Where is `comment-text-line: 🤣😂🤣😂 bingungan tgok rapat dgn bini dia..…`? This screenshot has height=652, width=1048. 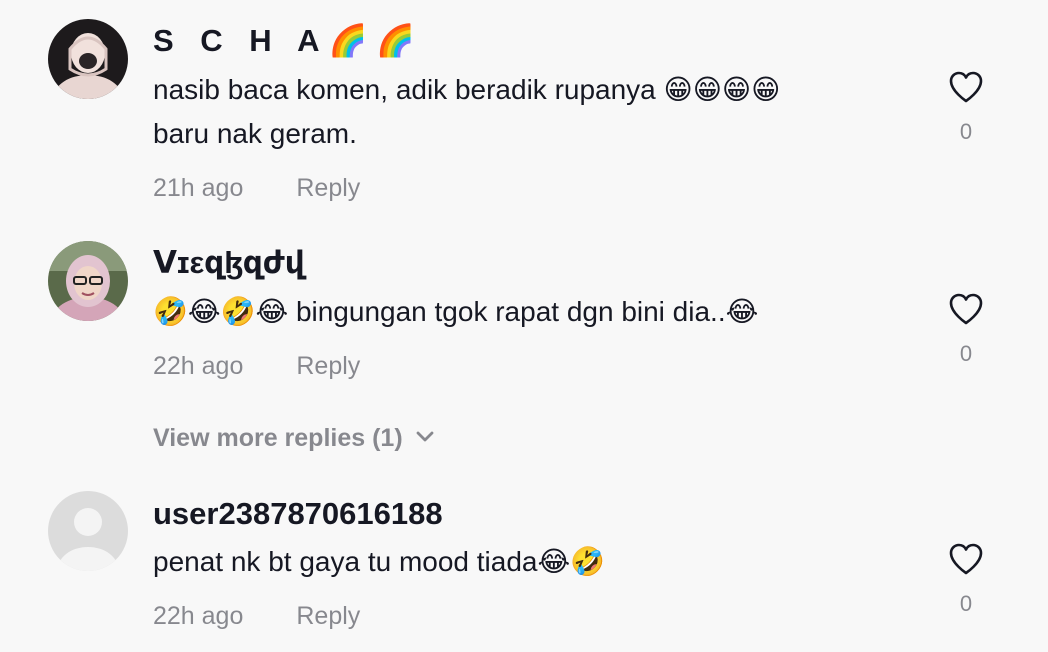 comment-text-line: 🤣😂🤣😂 bingungan tgok rapat dgn bini dia..… is located at coordinates (456, 311).